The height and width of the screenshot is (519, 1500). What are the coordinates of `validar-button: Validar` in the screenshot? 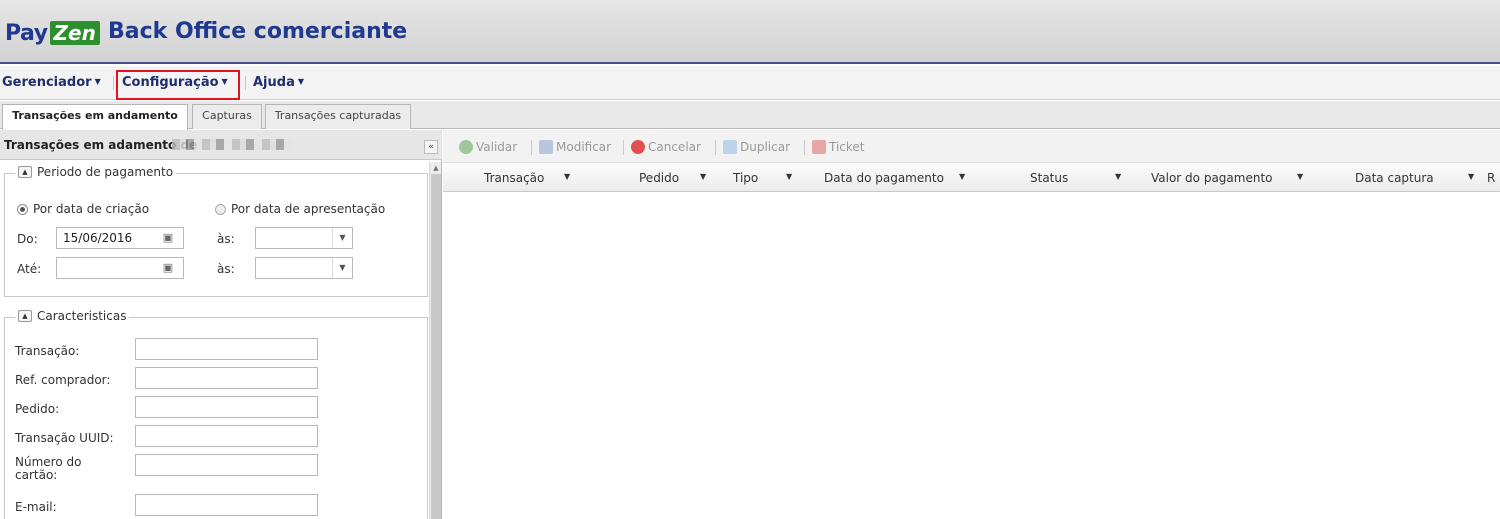 It's located at (488, 147).